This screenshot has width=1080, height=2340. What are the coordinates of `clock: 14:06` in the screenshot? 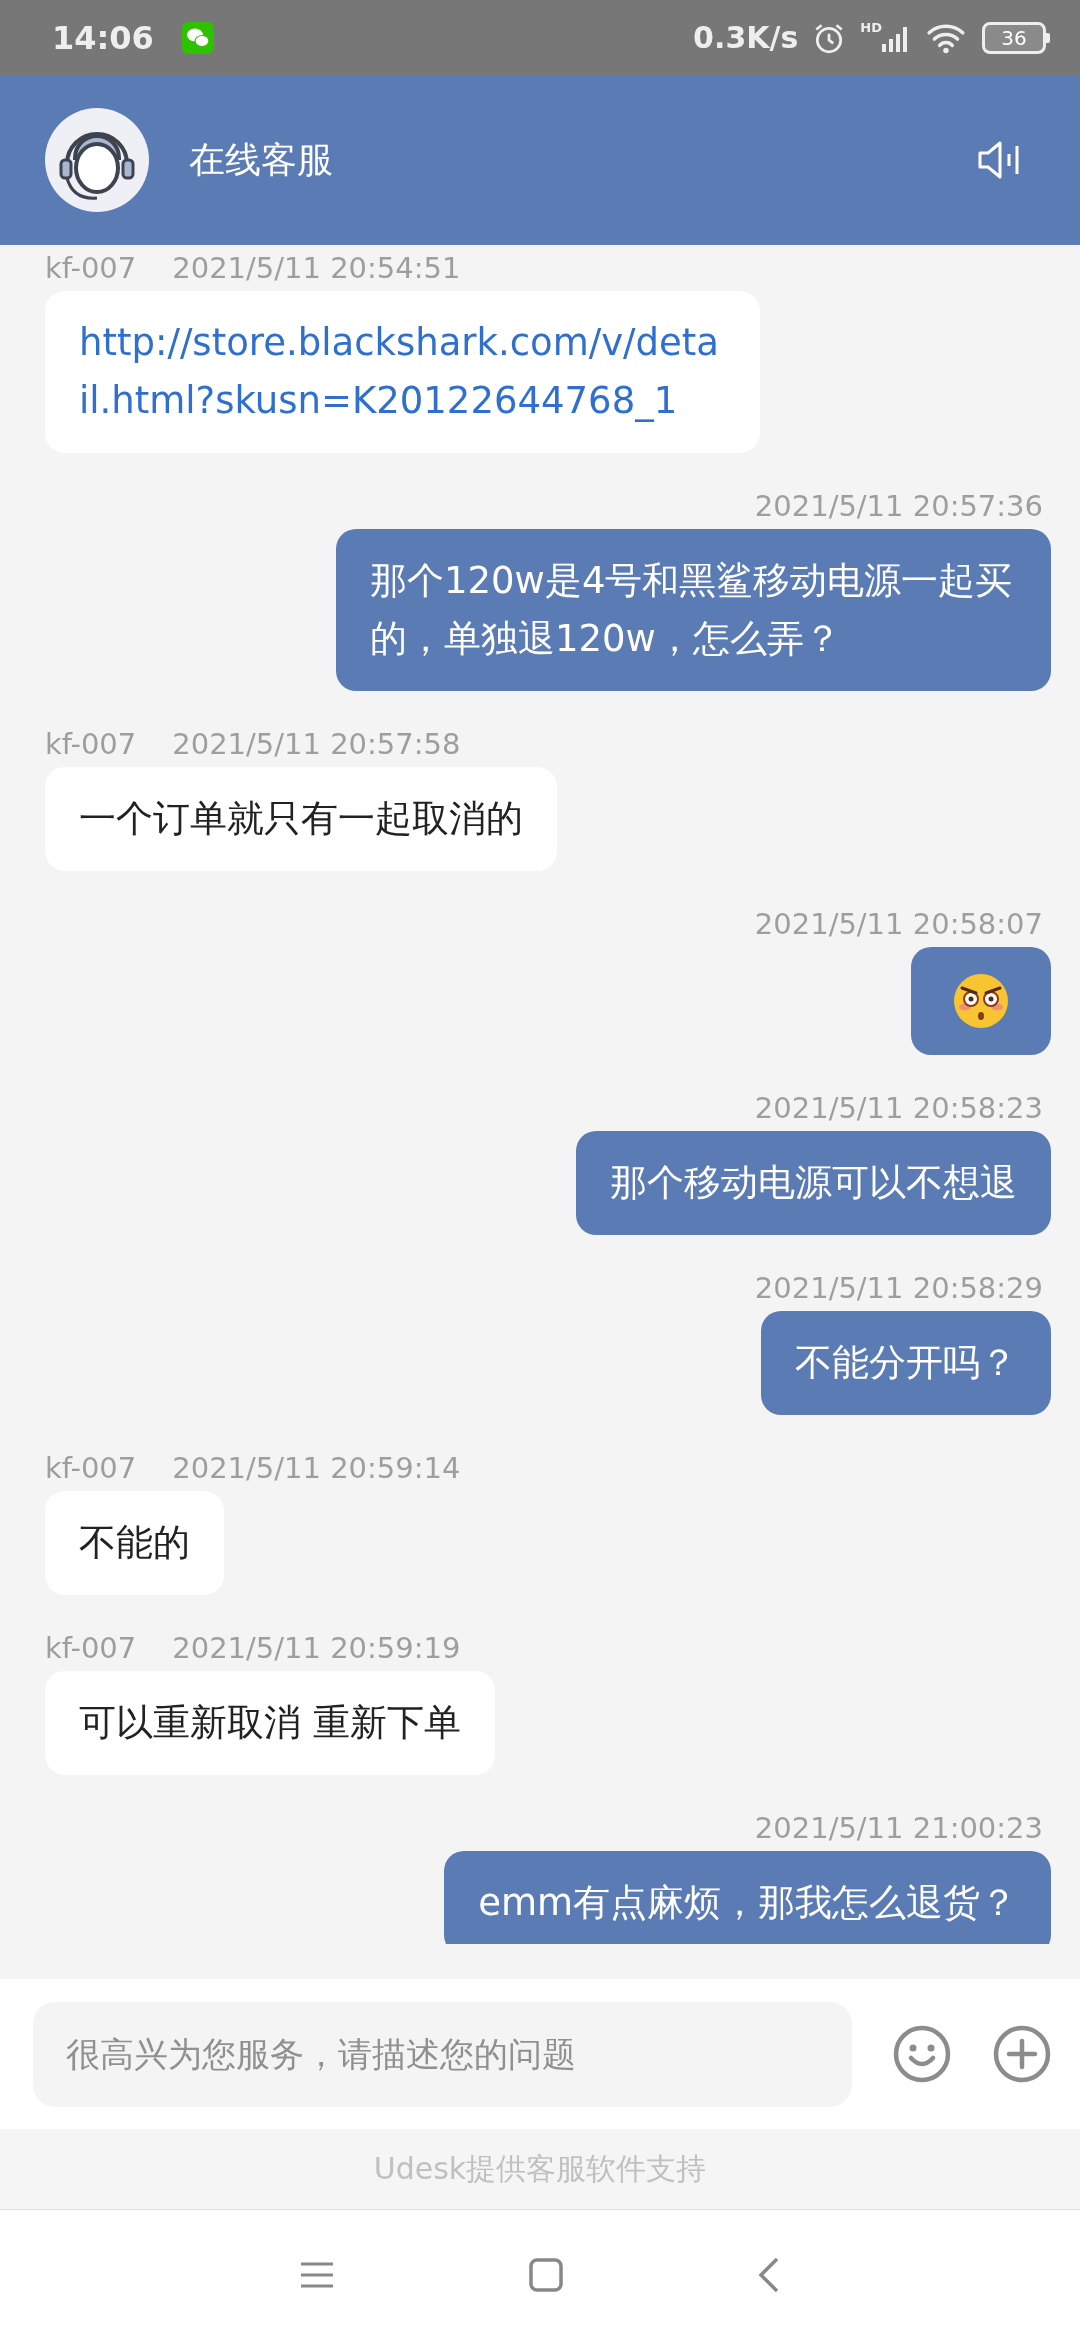 It's located at (103, 37).